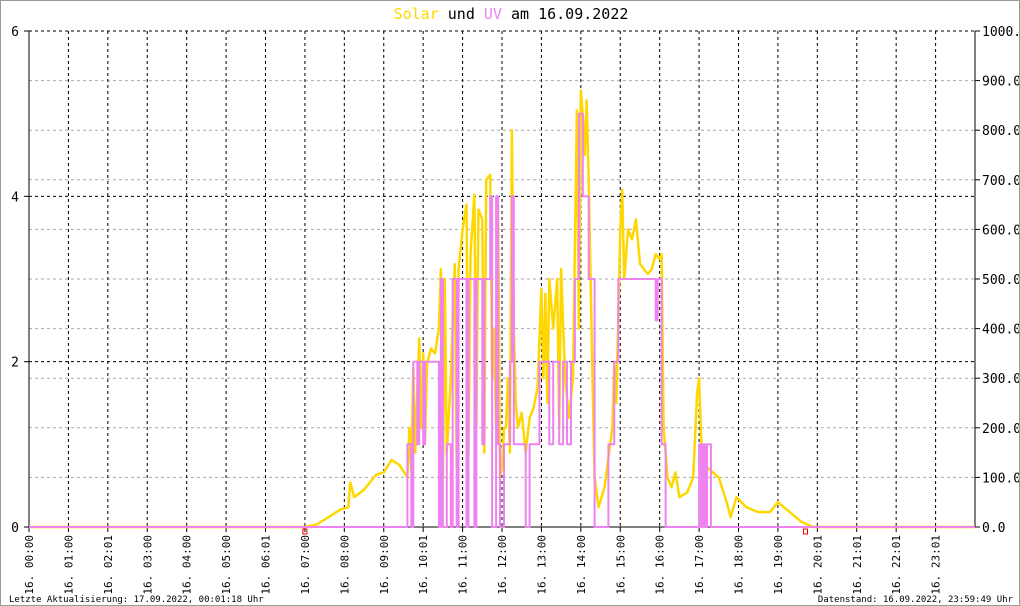  What do you see at coordinates (1001, 478) in the screenshot?
I see `right-axis-tick-label: 100.0` at bounding box center [1001, 478].